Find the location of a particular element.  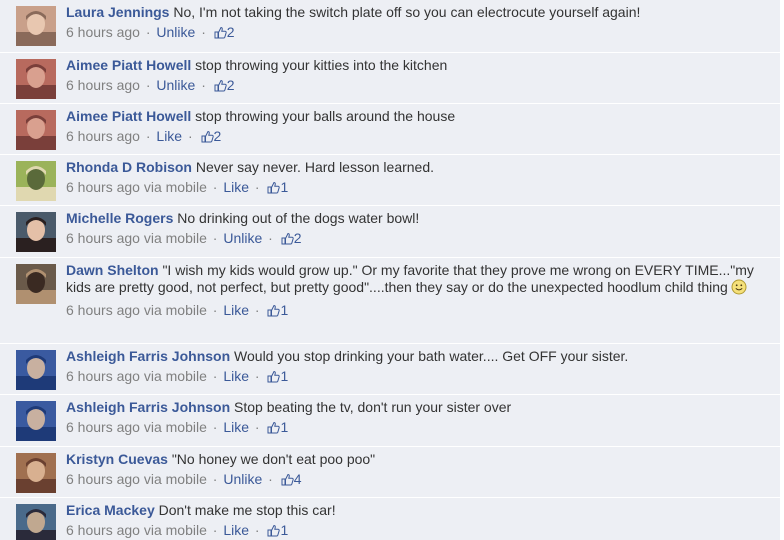

like-count: 4 is located at coordinates (290, 480).